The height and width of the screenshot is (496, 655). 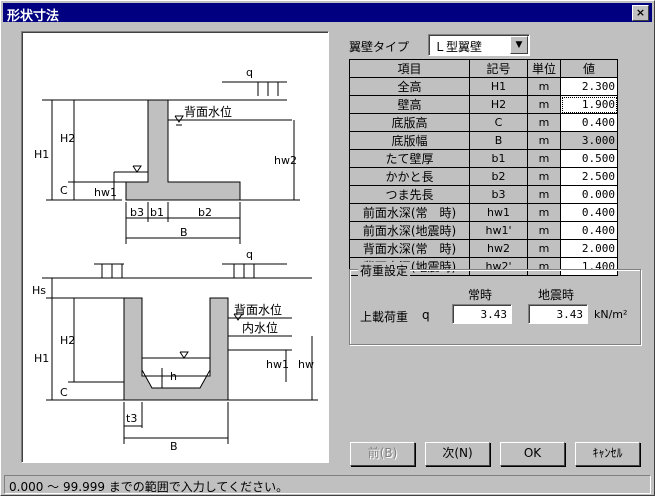 What do you see at coordinates (409, 68) in the screenshot?
I see `header-item: 項目` at bounding box center [409, 68].